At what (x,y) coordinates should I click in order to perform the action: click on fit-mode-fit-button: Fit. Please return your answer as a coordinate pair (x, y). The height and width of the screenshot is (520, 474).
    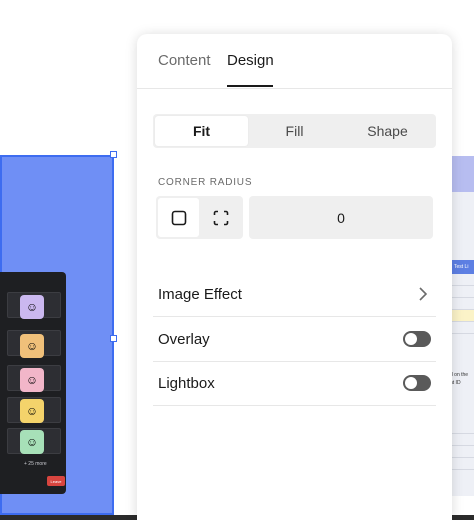
    Looking at the image, I should click on (201, 131).